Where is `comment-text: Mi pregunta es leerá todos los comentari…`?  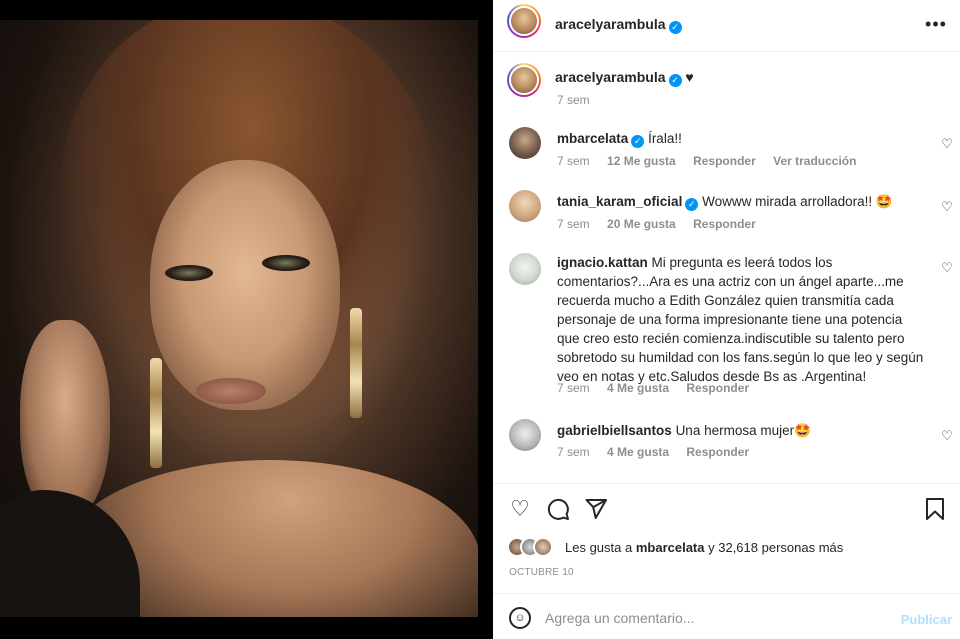
comment-text: Mi pregunta es leerá todos los comentari… is located at coordinates (740, 319).